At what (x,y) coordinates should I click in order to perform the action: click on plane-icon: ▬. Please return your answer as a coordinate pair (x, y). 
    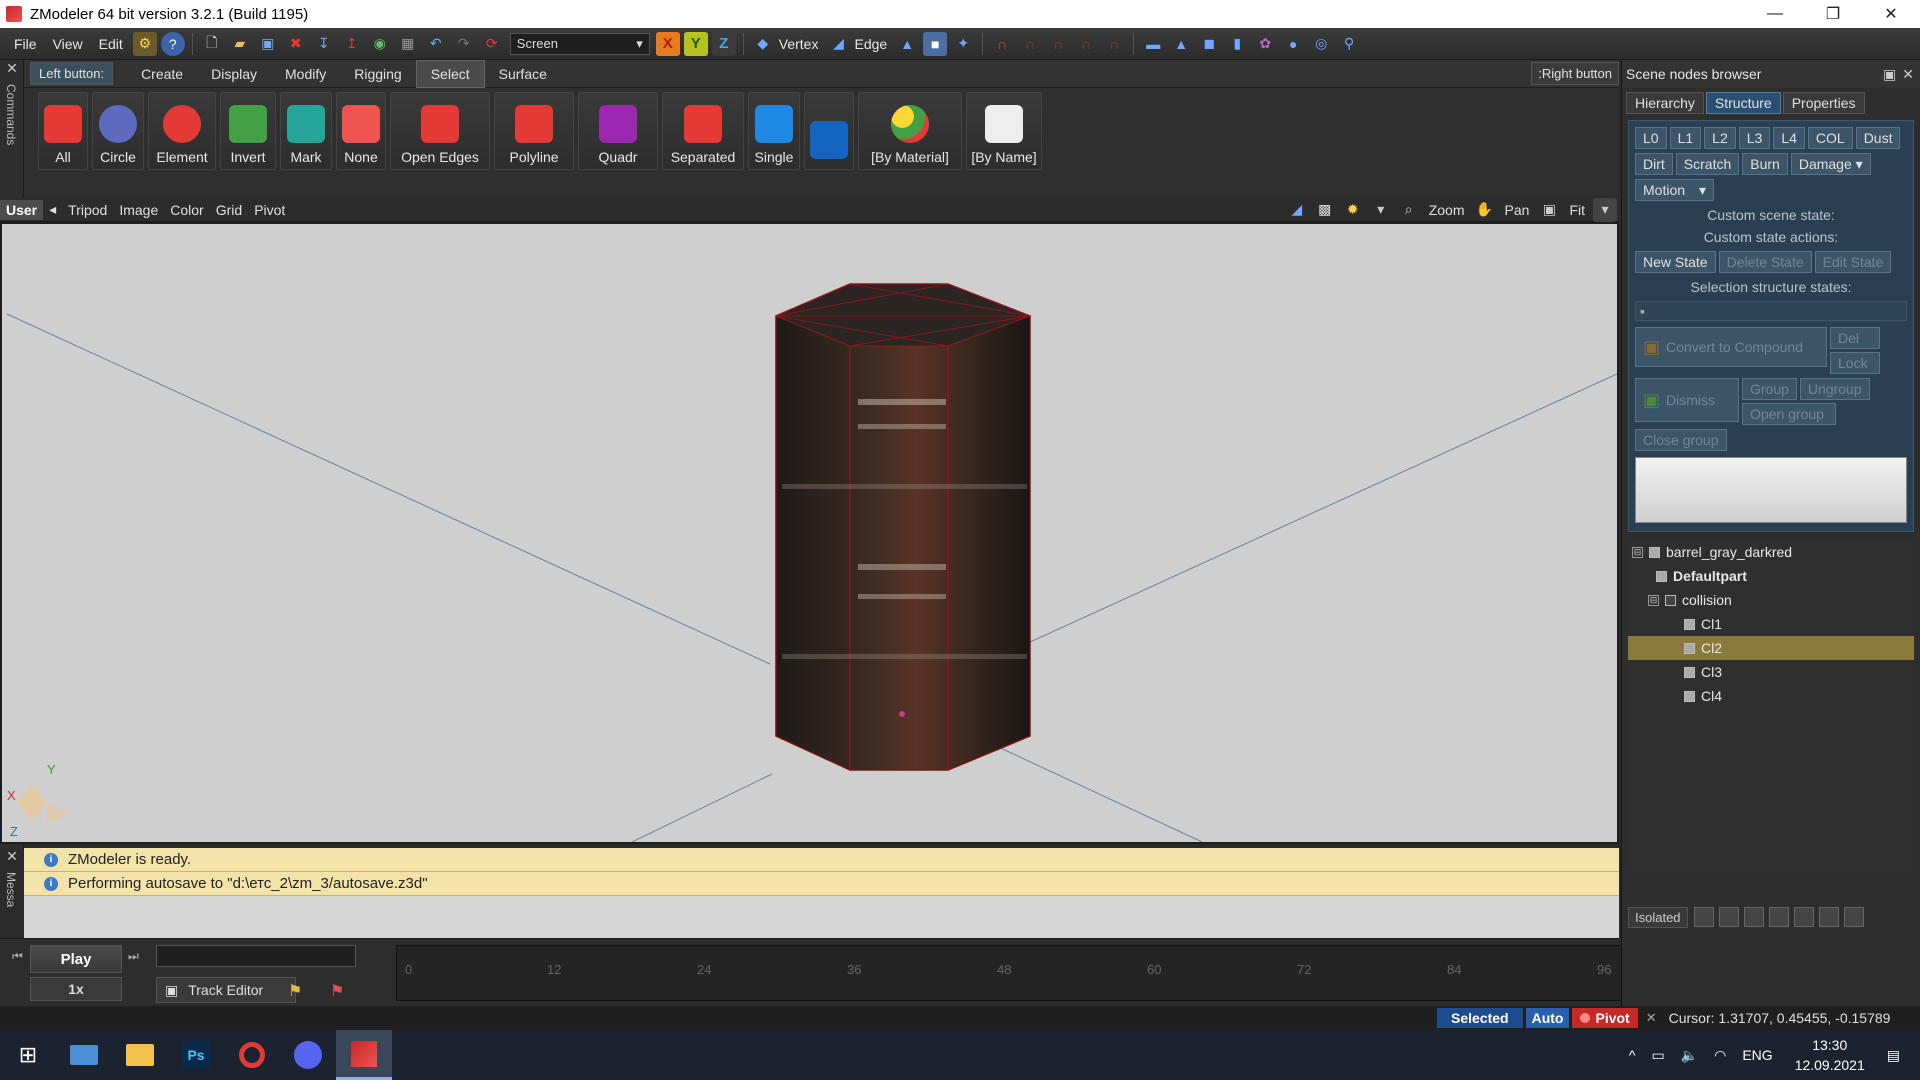
    Looking at the image, I should click on (1153, 44).